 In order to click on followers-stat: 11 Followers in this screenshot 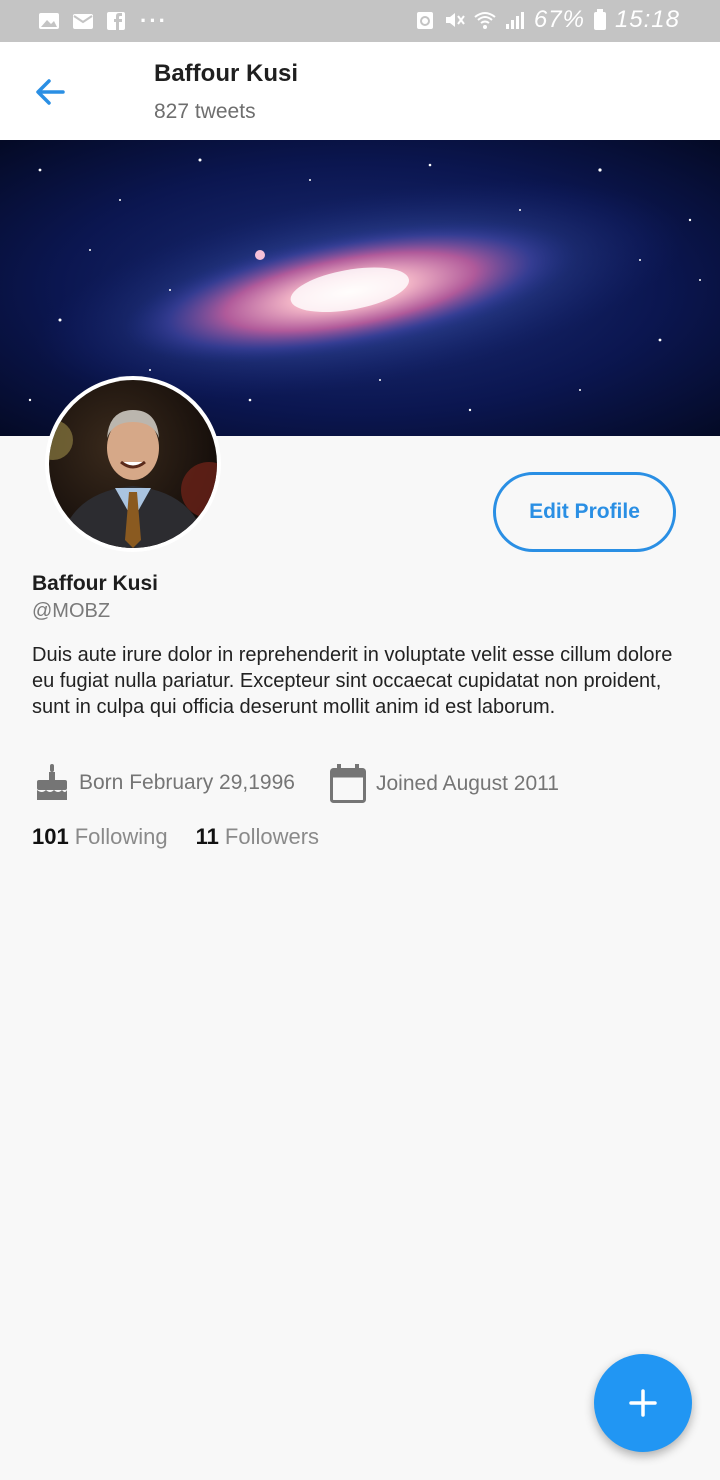, I will do `click(257, 837)`.